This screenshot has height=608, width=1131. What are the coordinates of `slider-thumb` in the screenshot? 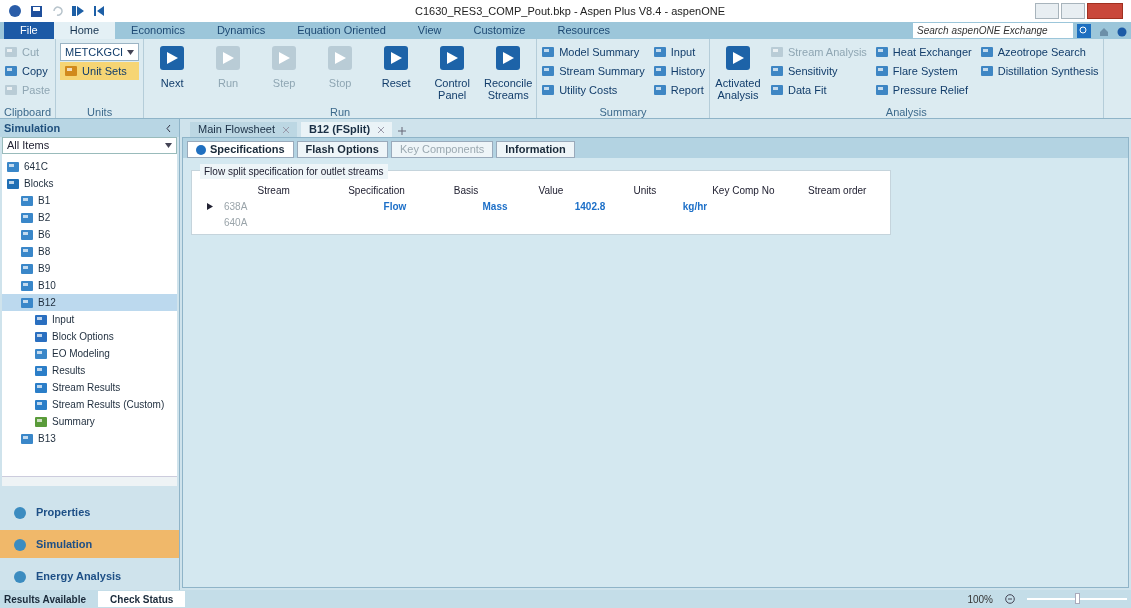 It's located at (1077, 598).